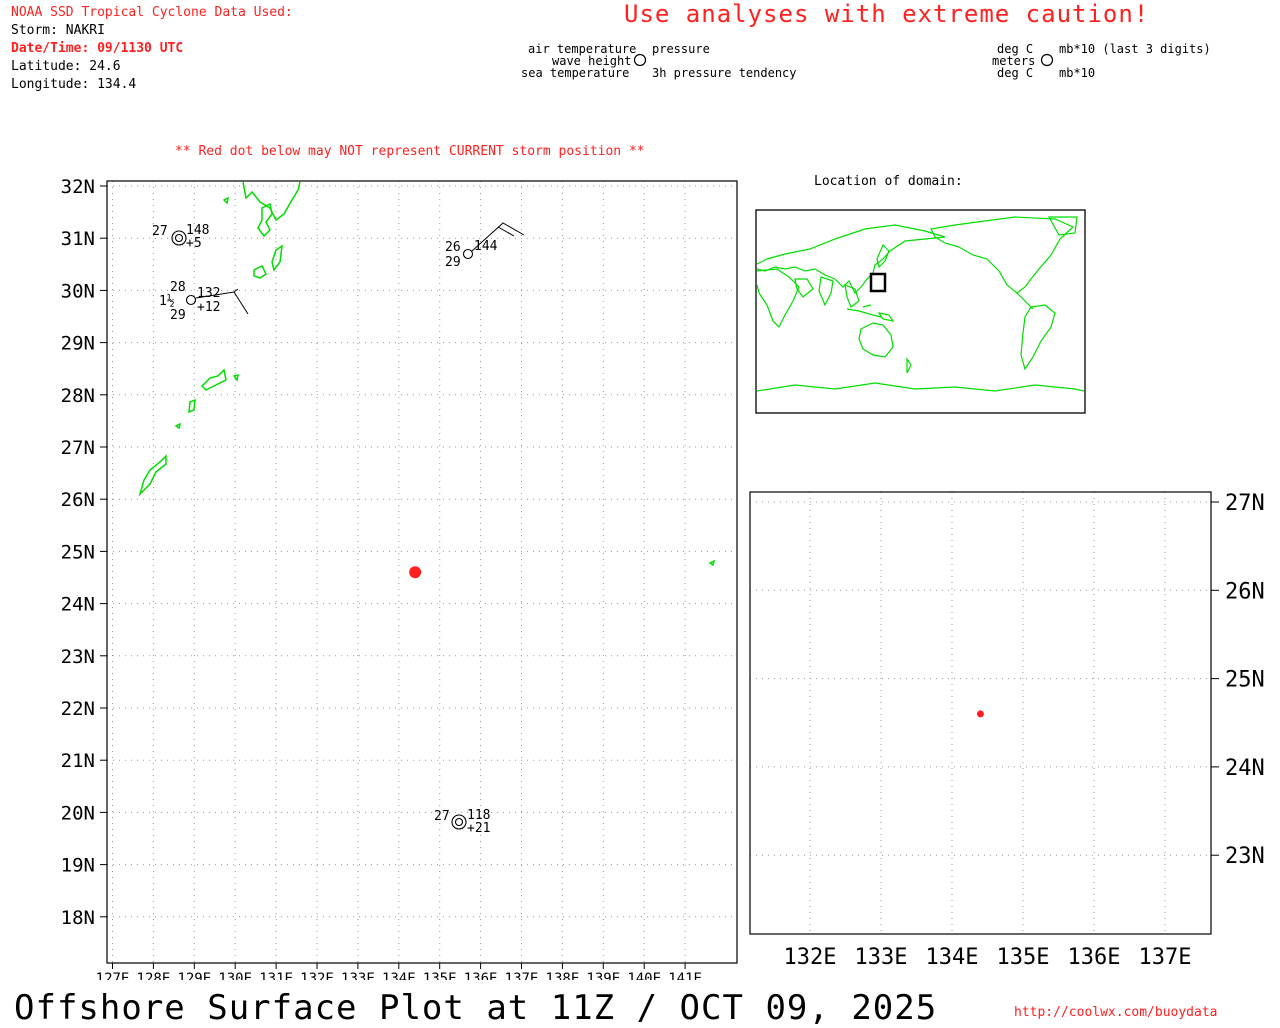 This screenshot has width=1280, height=1028. I want to click on main-lat-label: 30N, so click(78, 291).